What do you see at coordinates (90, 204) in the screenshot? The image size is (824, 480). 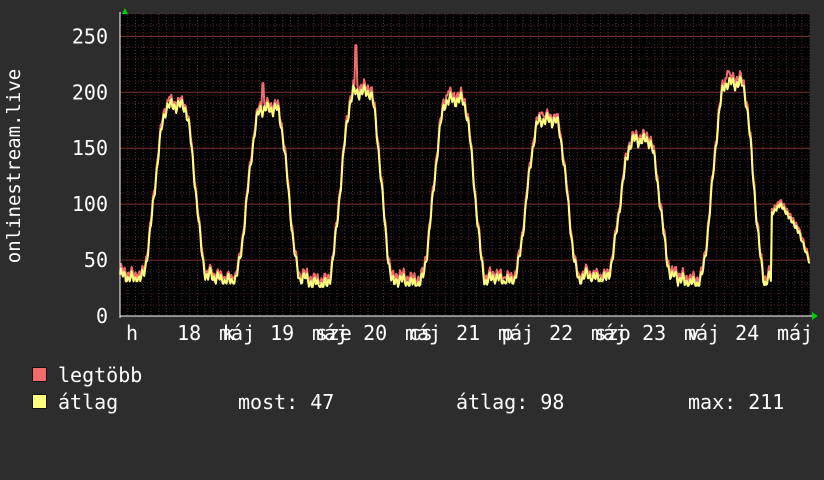 I see `y-tick-label: 100` at bounding box center [90, 204].